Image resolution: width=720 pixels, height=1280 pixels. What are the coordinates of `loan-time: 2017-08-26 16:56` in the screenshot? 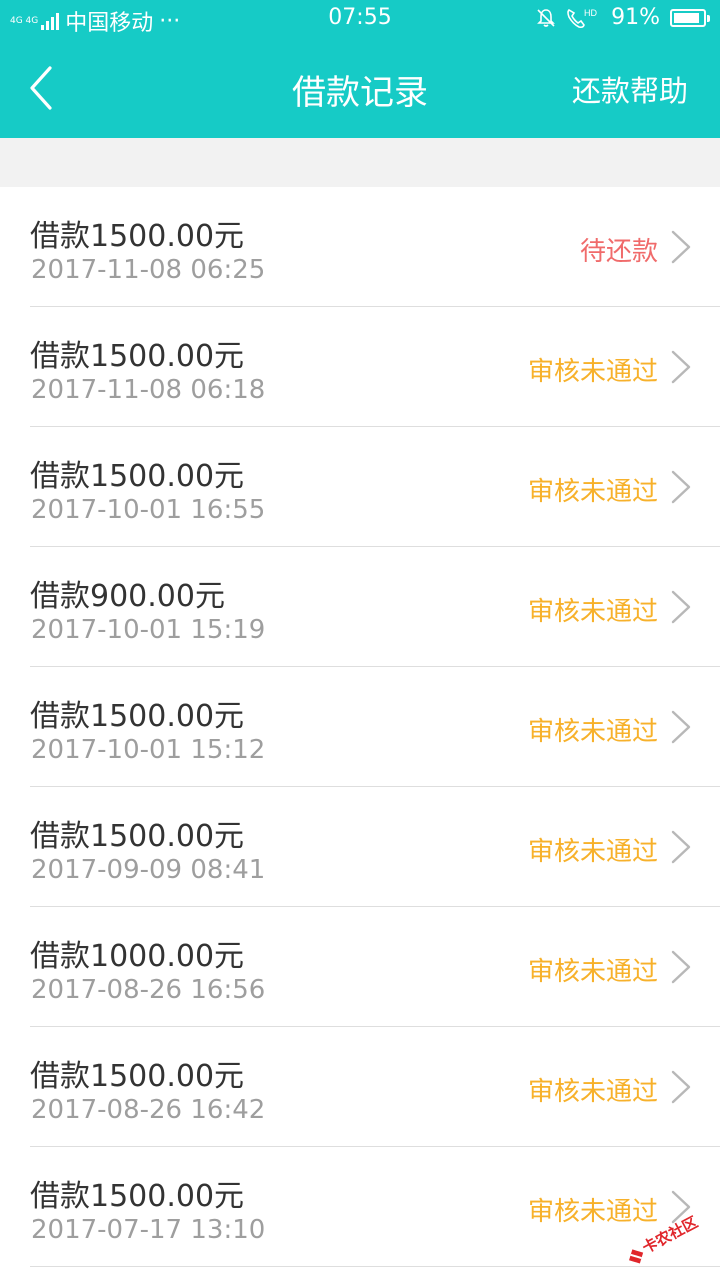 It's located at (148, 990).